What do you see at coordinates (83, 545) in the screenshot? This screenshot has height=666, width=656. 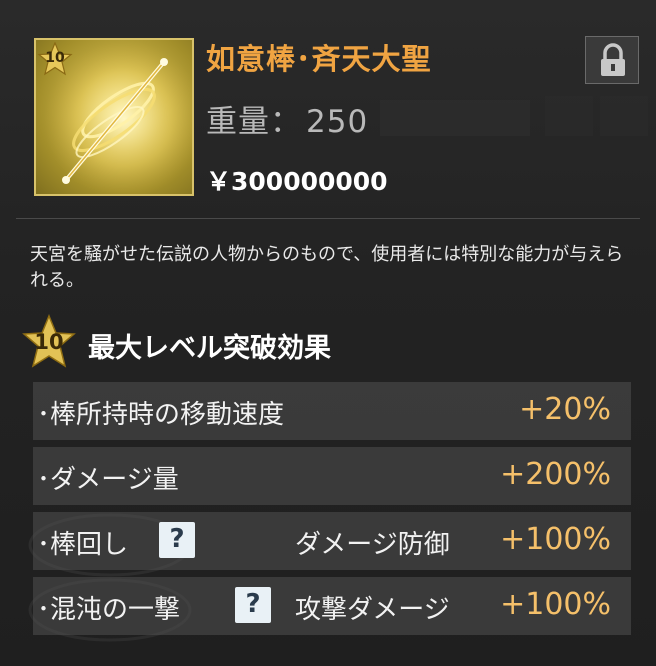 I see `effect-label: ･棒回し` at bounding box center [83, 545].